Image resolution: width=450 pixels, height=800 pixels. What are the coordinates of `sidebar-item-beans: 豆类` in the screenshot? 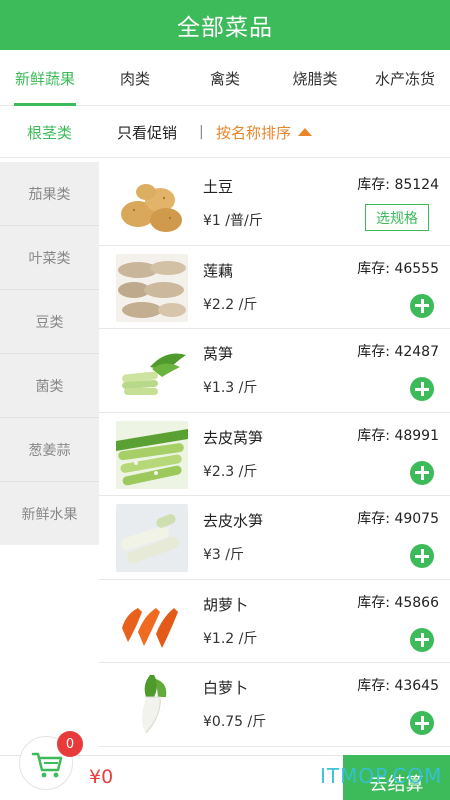 It's located at (49, 322).